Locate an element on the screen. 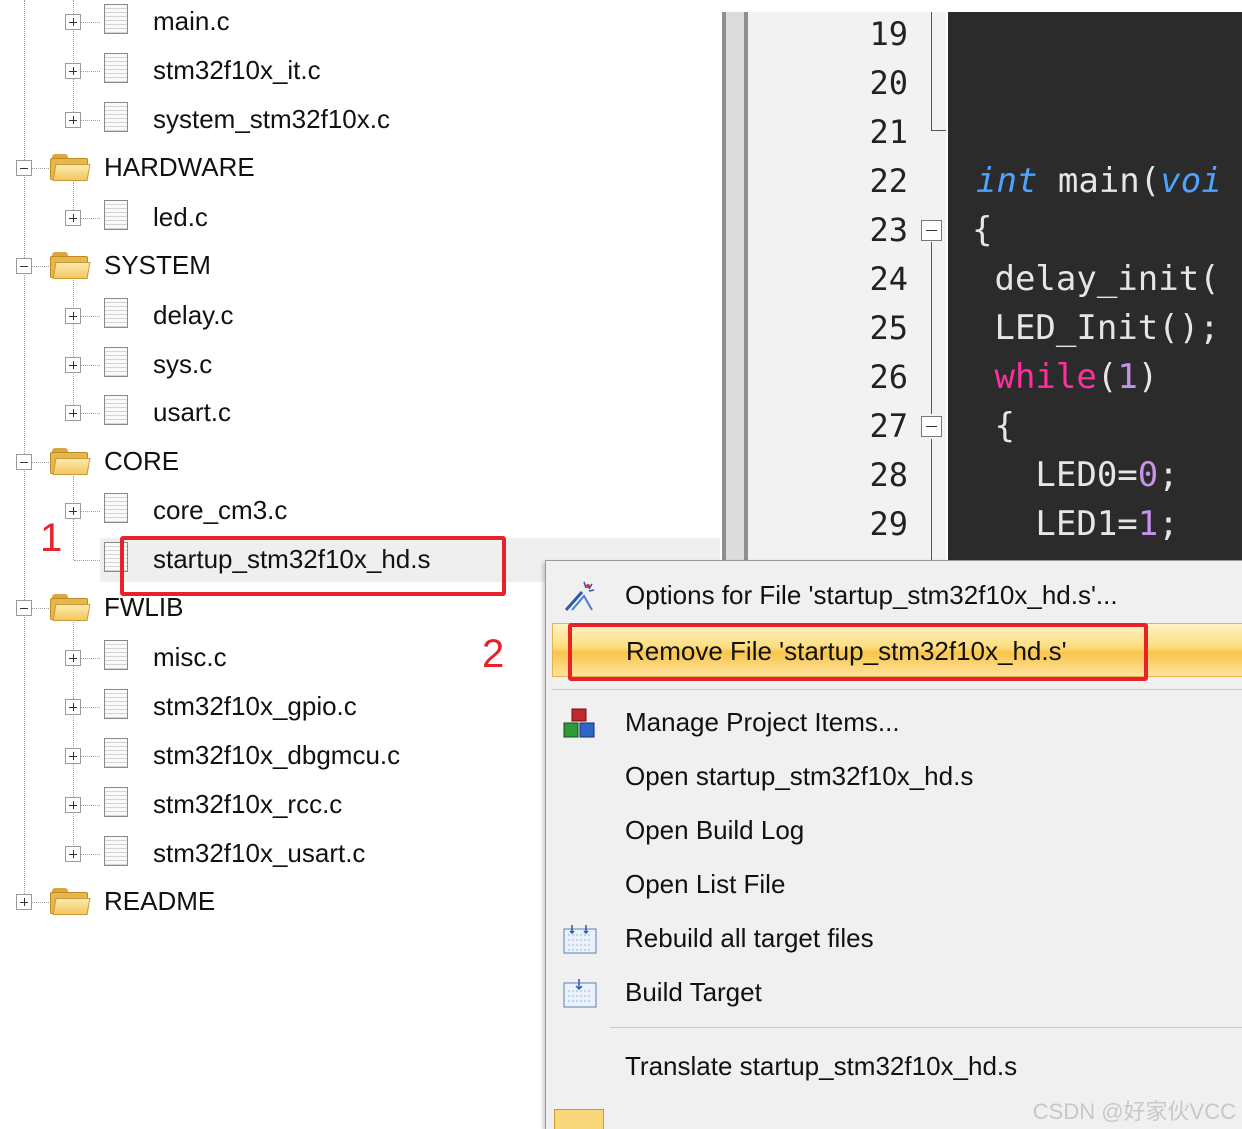 The height and width of the screenshot is (1129, 1242). line-number: 27 is located at coordinates (888, 426).